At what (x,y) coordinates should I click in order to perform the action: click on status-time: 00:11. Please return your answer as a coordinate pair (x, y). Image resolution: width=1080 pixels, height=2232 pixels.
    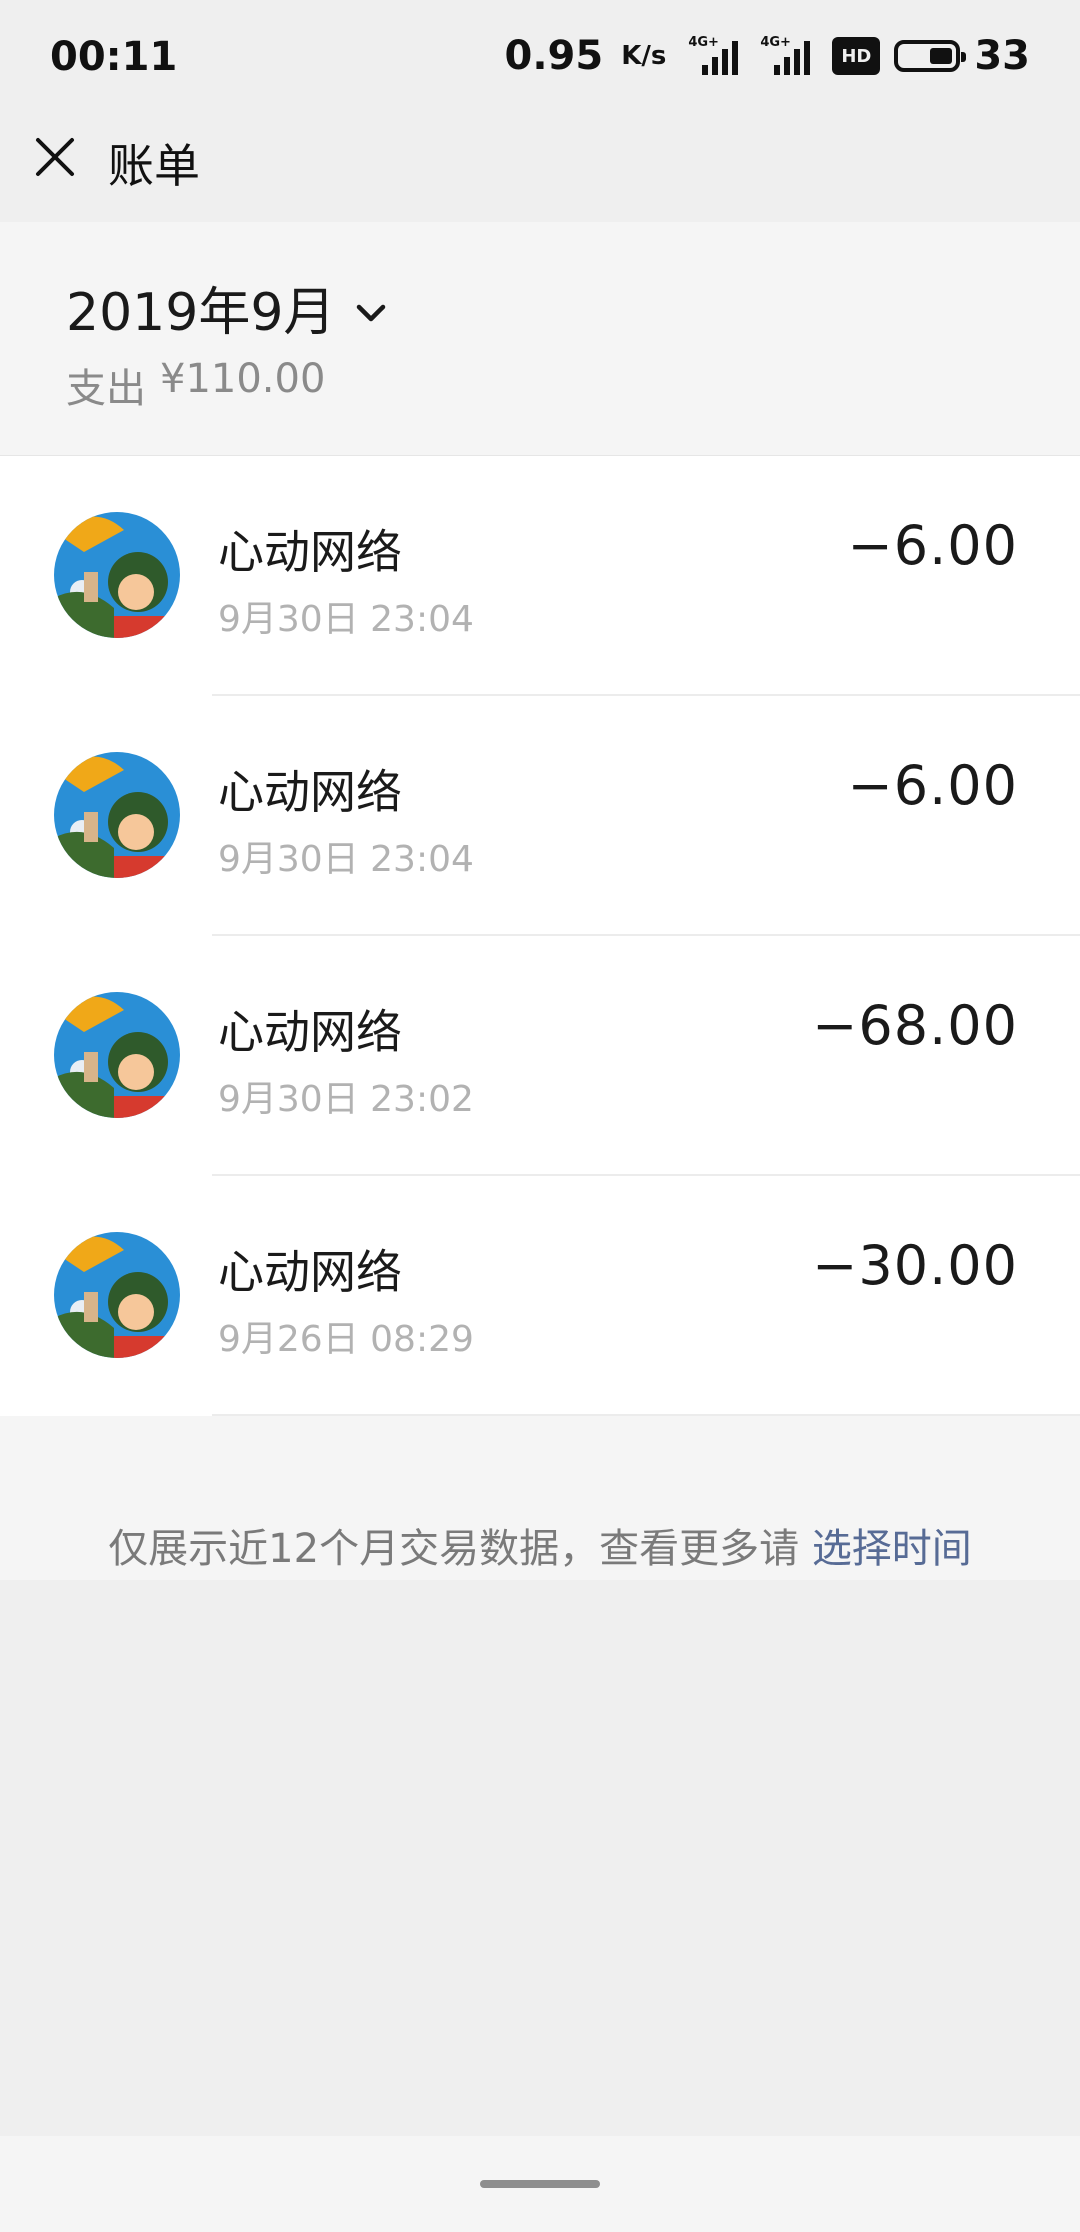
    Looking at the image, I should click on (114, 57).